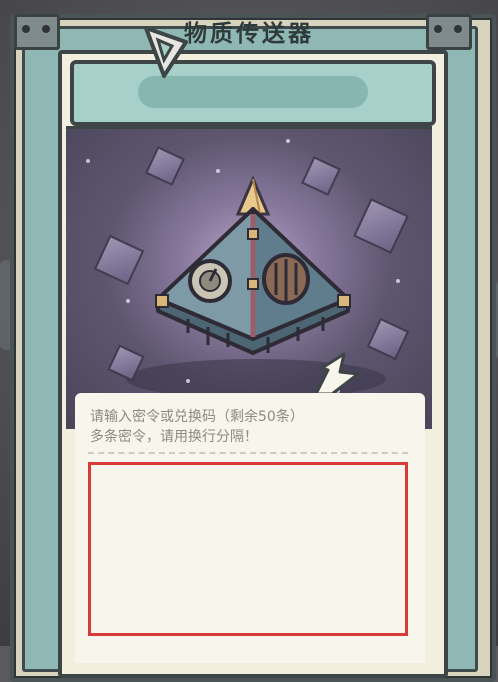 The height and width of the screenshot is (682, 498). What do you see at coordinates (253, 265) in the screenshot?
I see `pyramid-teleporter-icon` at bounding box center [253, 265].